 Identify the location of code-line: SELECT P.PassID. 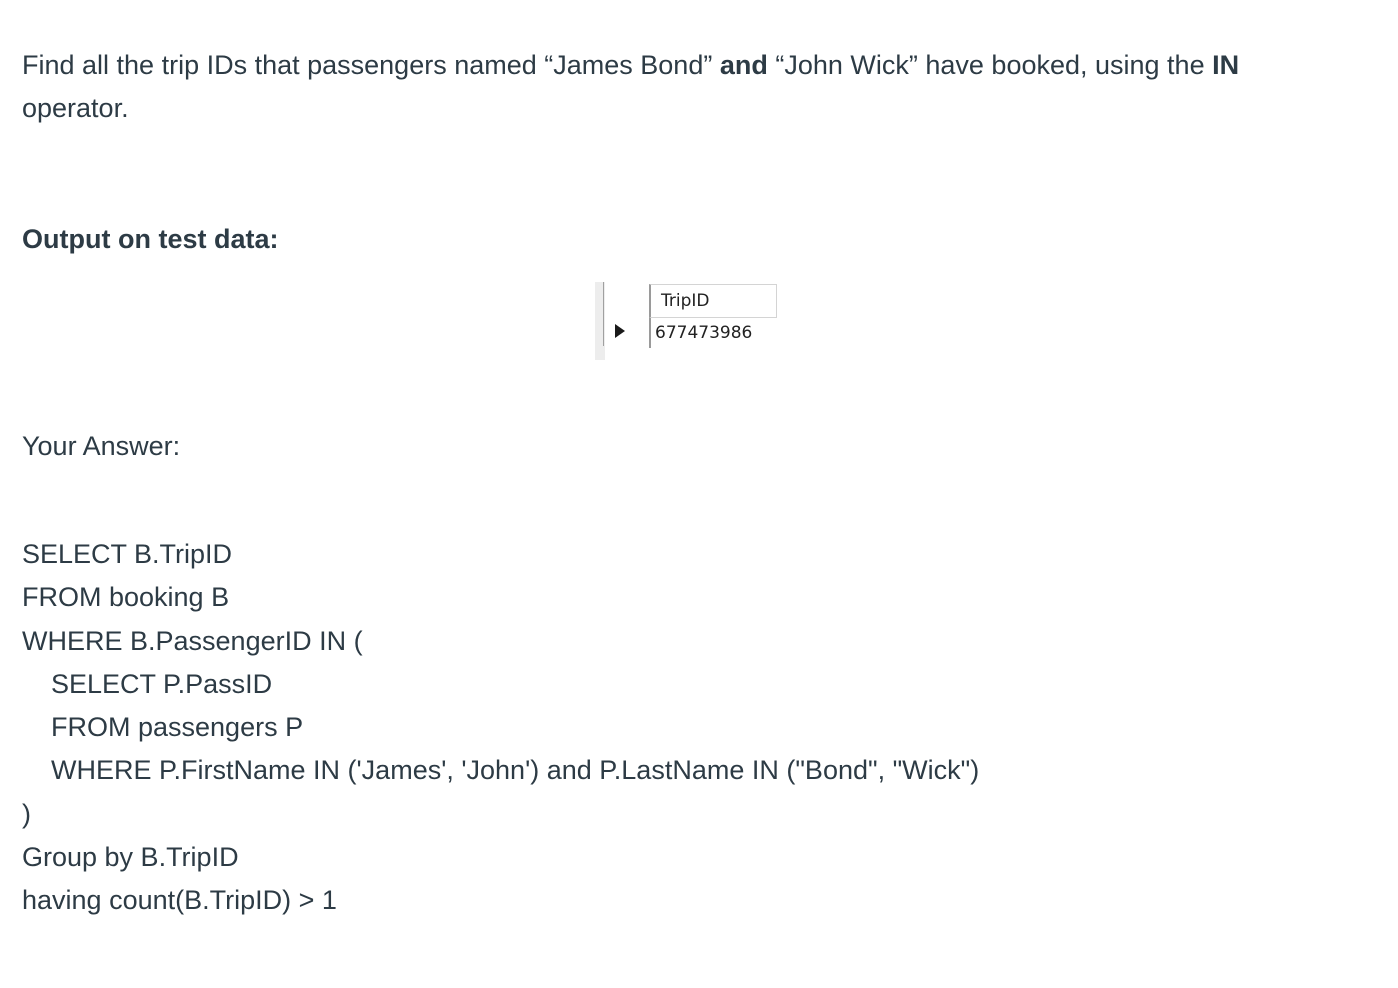
(162, 683).